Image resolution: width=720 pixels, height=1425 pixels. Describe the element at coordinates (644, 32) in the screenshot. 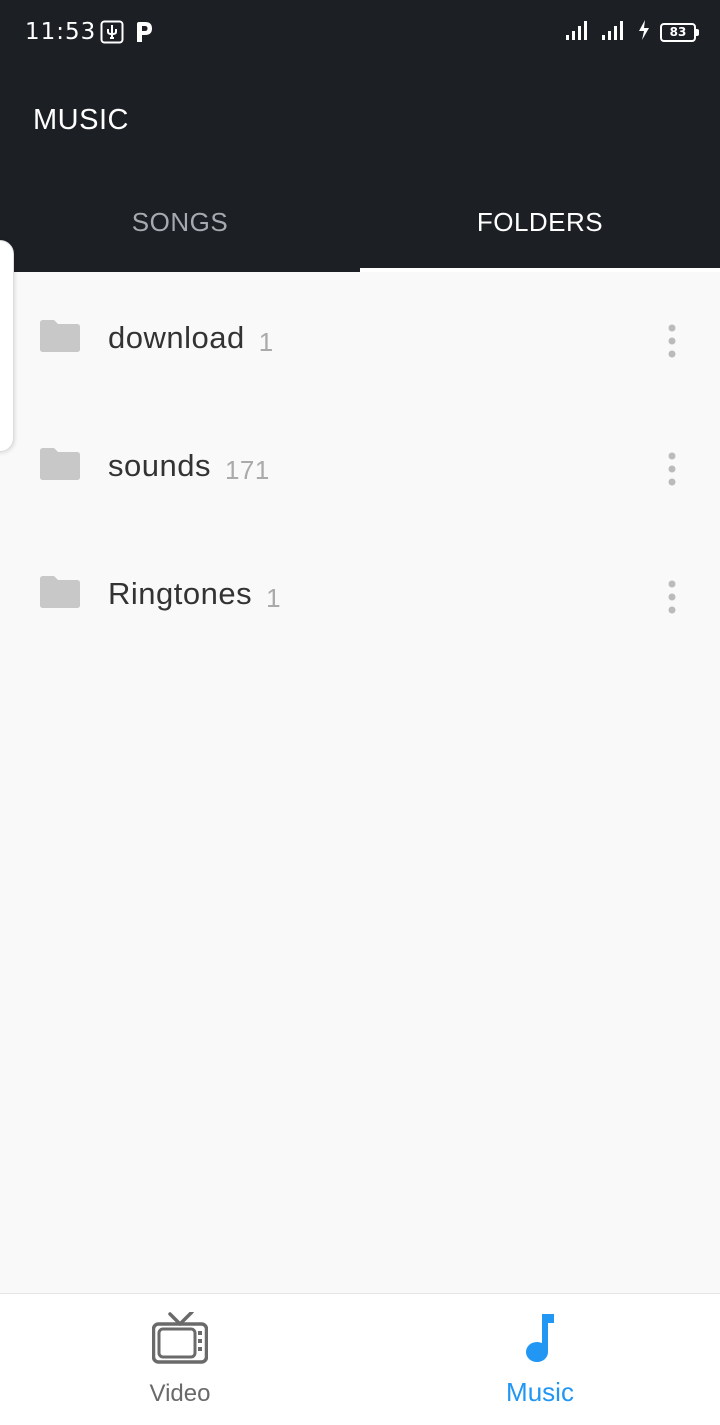

I see `charging-icon` at that location.